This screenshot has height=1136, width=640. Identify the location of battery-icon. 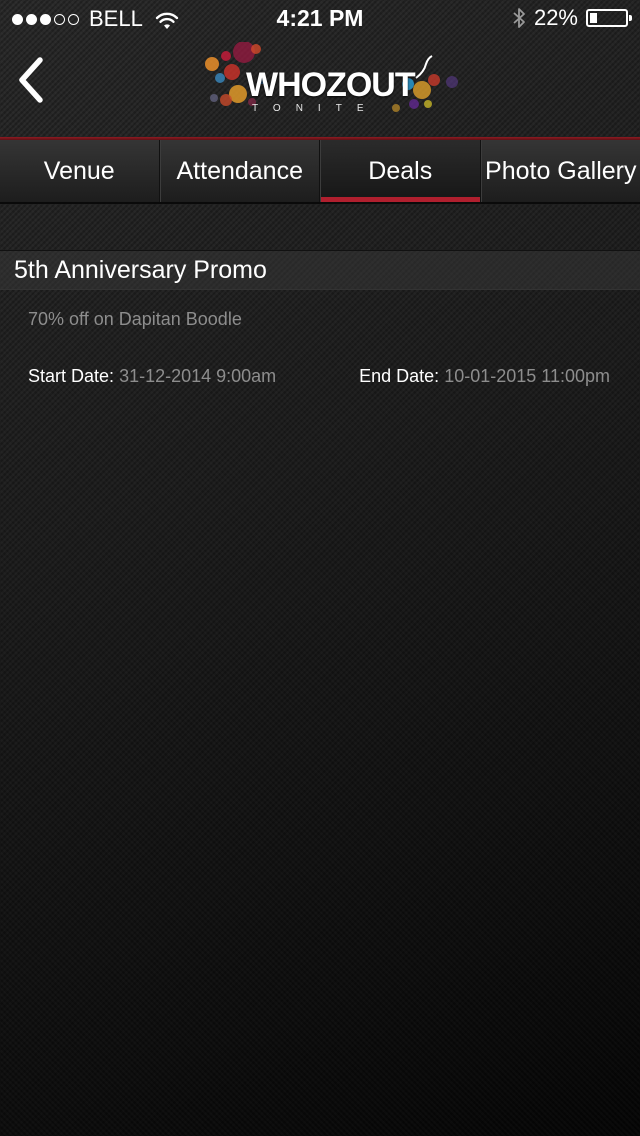
(609, 18).